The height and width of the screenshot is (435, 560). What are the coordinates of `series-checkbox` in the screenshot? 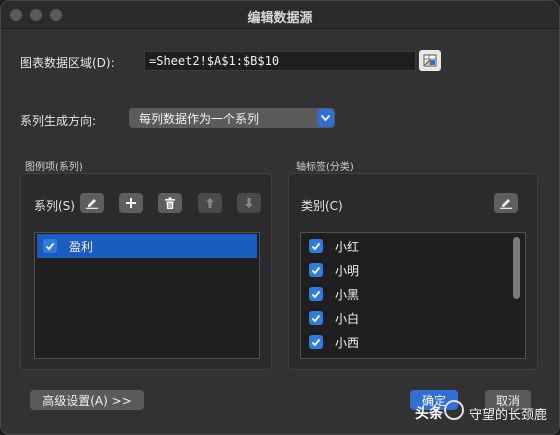 It's located at (50, 246).